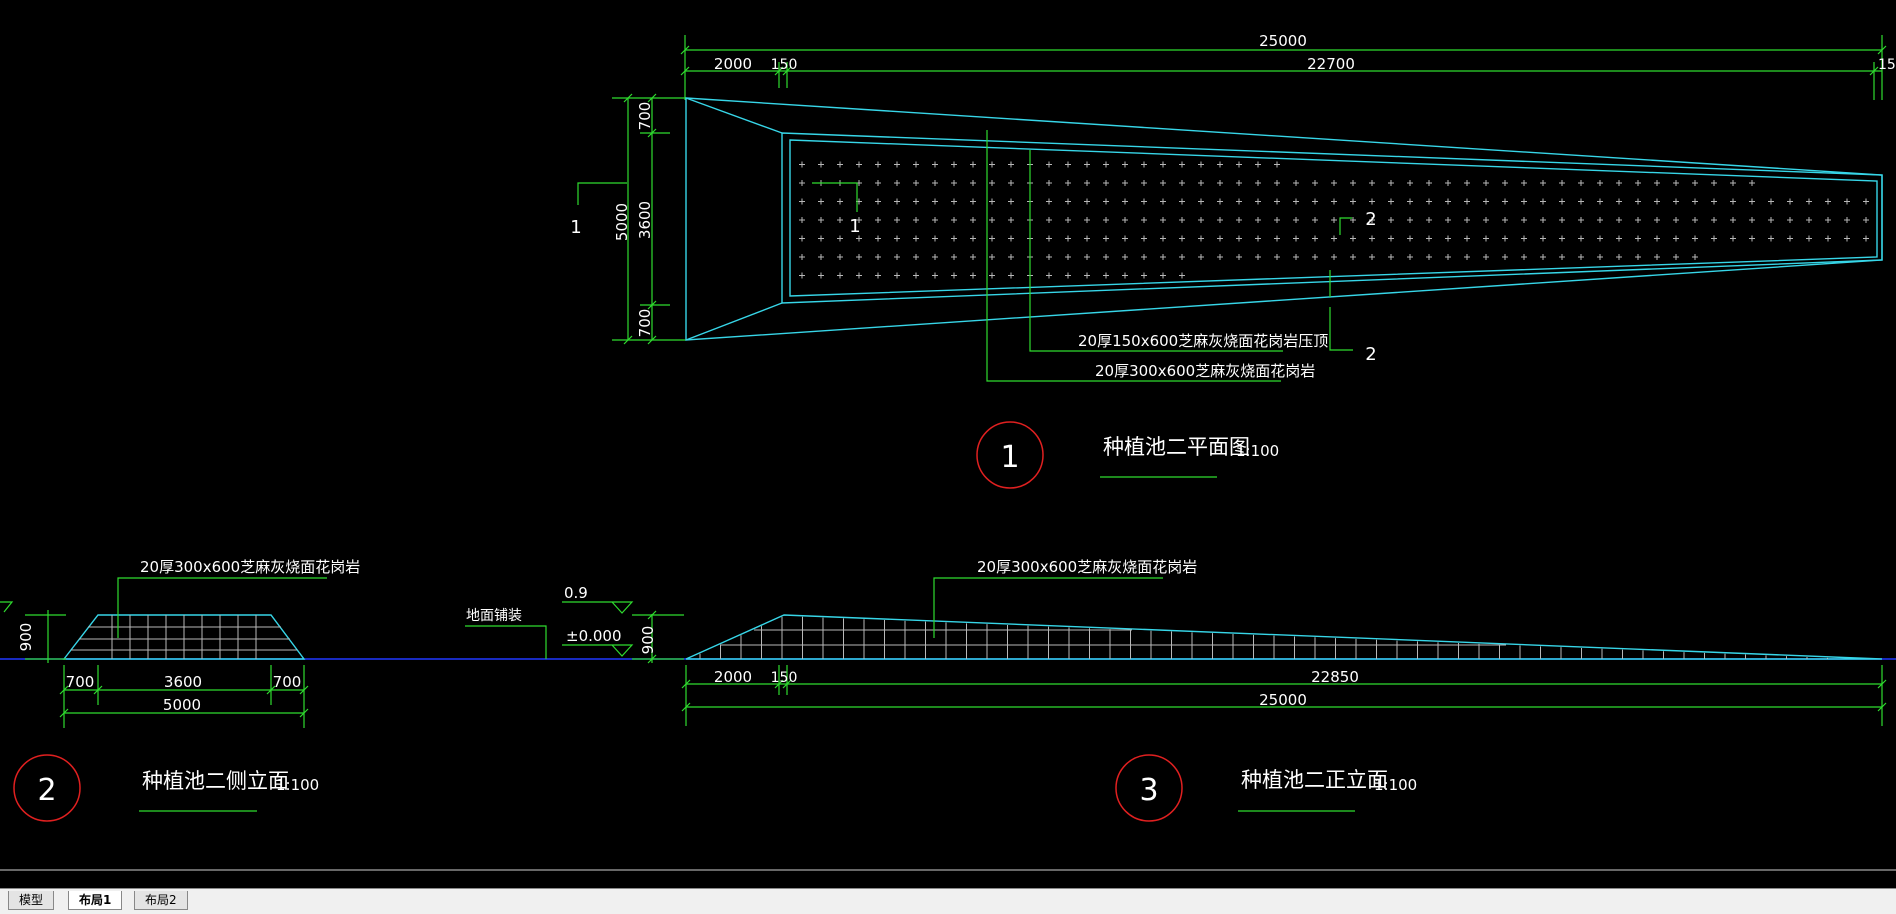  I want to click on side-dim-left: 700, so click(80, 682).